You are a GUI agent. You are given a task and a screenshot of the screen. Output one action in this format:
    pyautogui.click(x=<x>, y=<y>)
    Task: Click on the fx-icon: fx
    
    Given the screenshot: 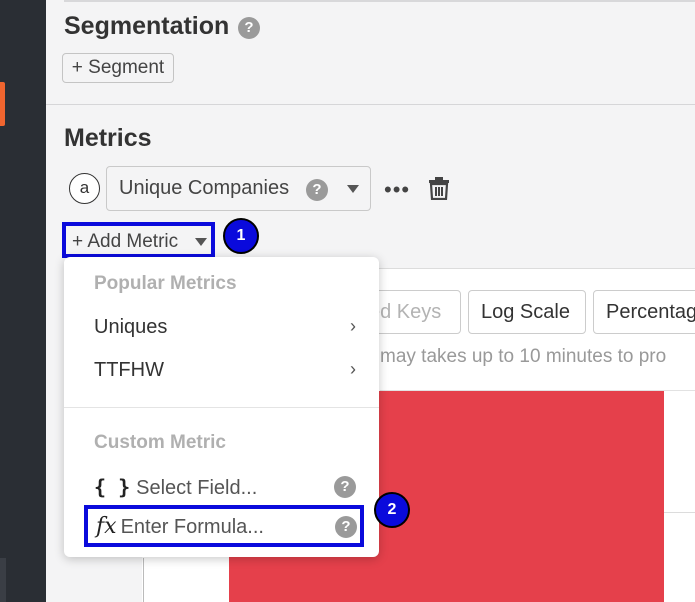 What is the action you would take?
    pyautogui.click(x=106, y=526)
    